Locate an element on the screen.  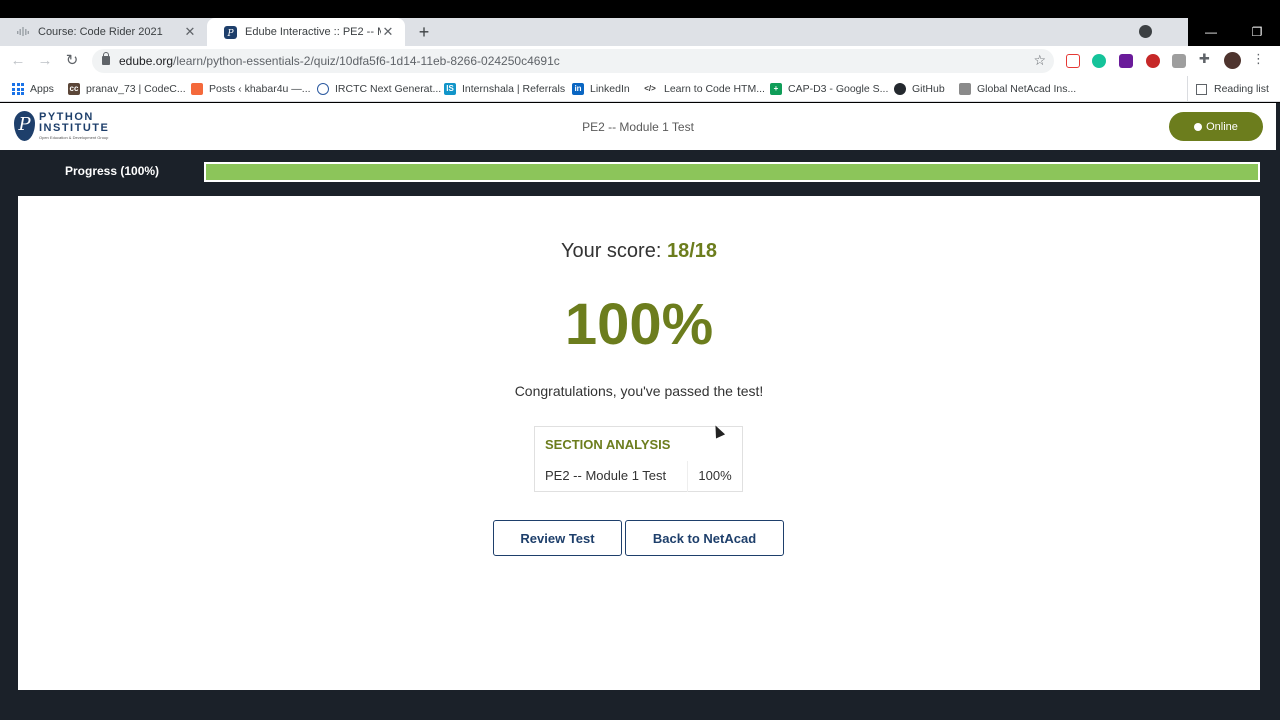
linkedin-icon: in is located at coordinates (578, 89).